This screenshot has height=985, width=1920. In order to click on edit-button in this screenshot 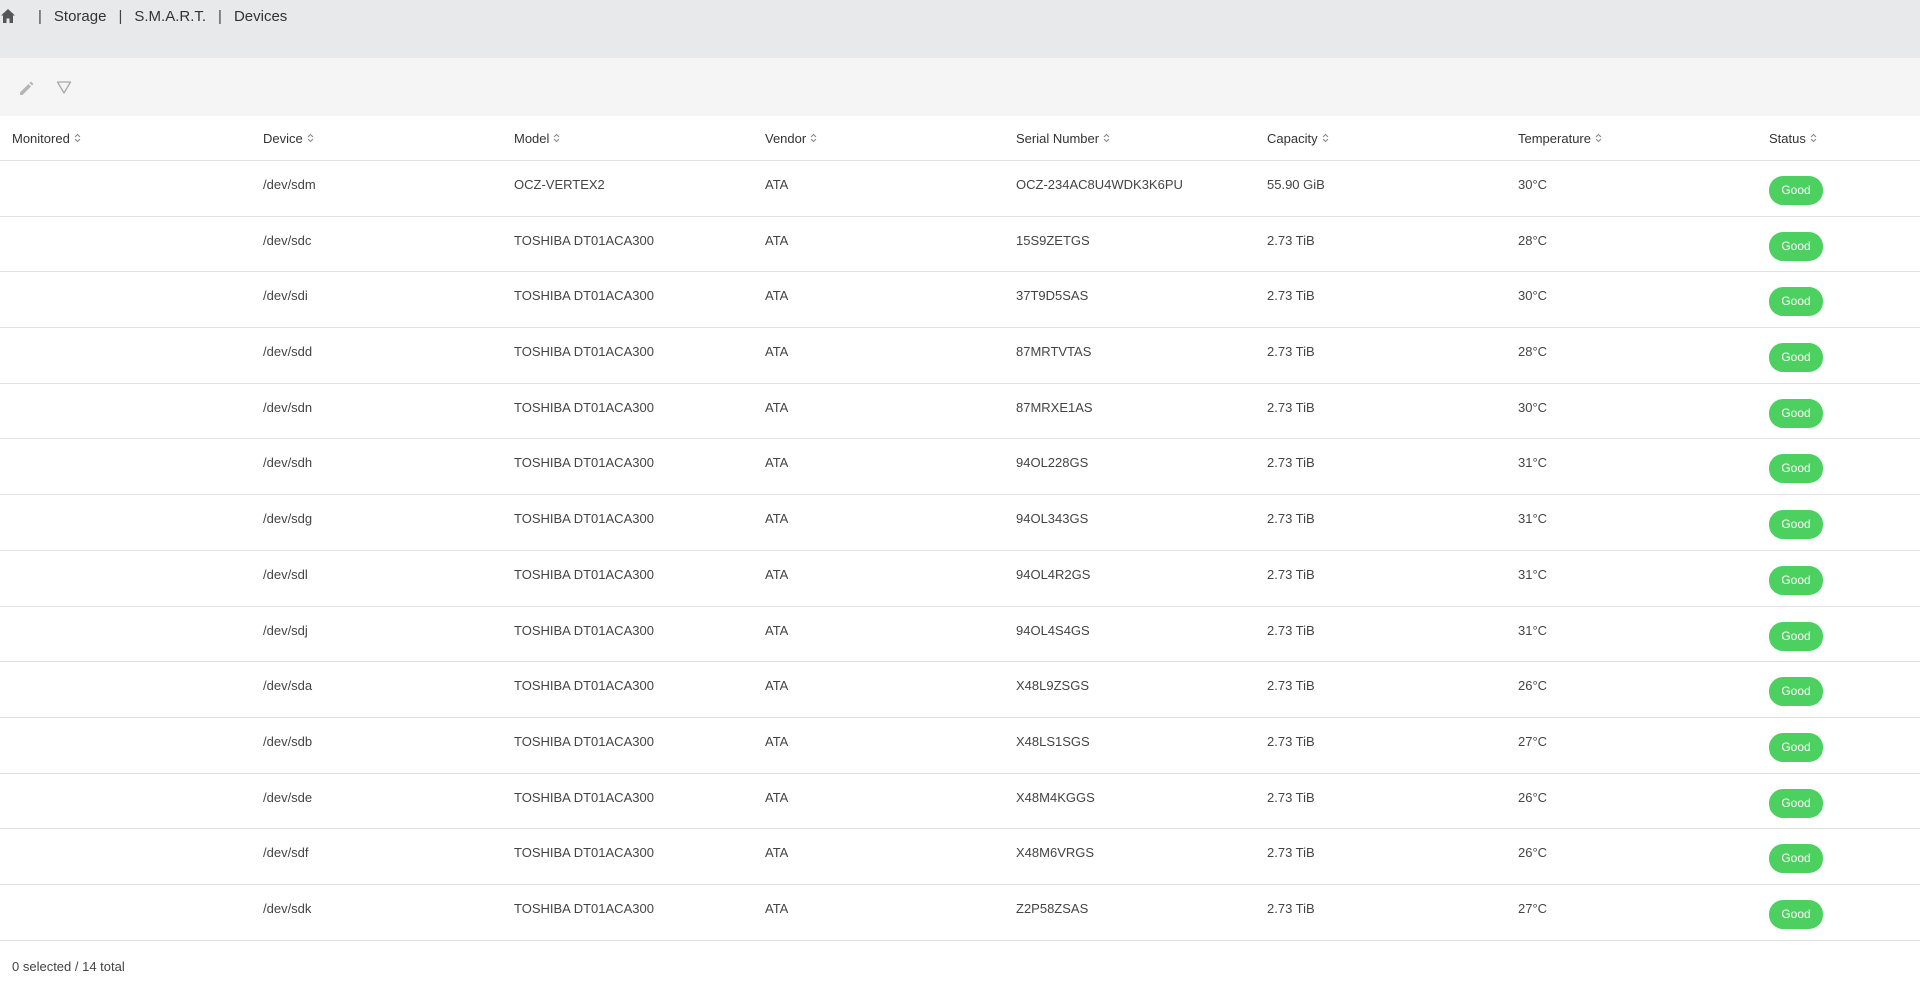, I will do `click(27, 88)`.